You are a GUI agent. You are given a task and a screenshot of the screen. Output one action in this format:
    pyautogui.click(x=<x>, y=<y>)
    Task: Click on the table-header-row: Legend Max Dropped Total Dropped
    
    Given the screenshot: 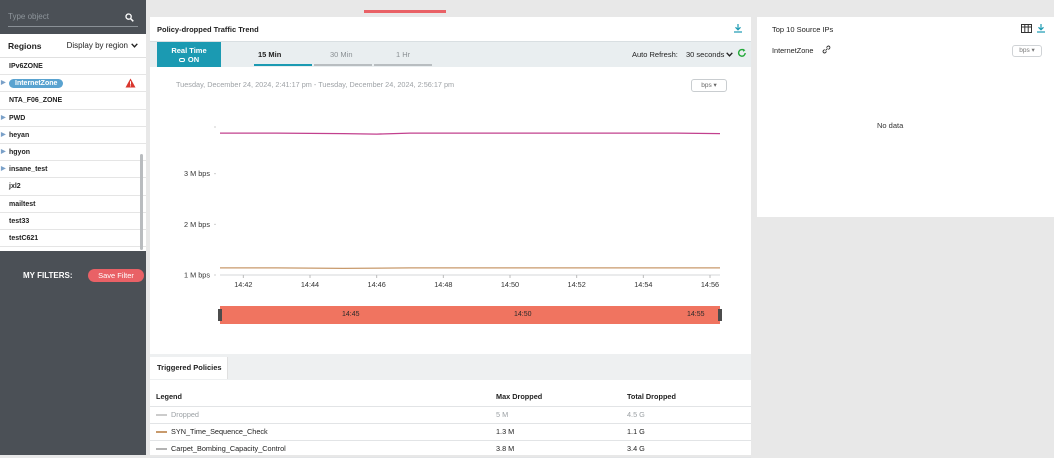 What is the action you would take?
    pyautogui.click(x=450, y=397)
    